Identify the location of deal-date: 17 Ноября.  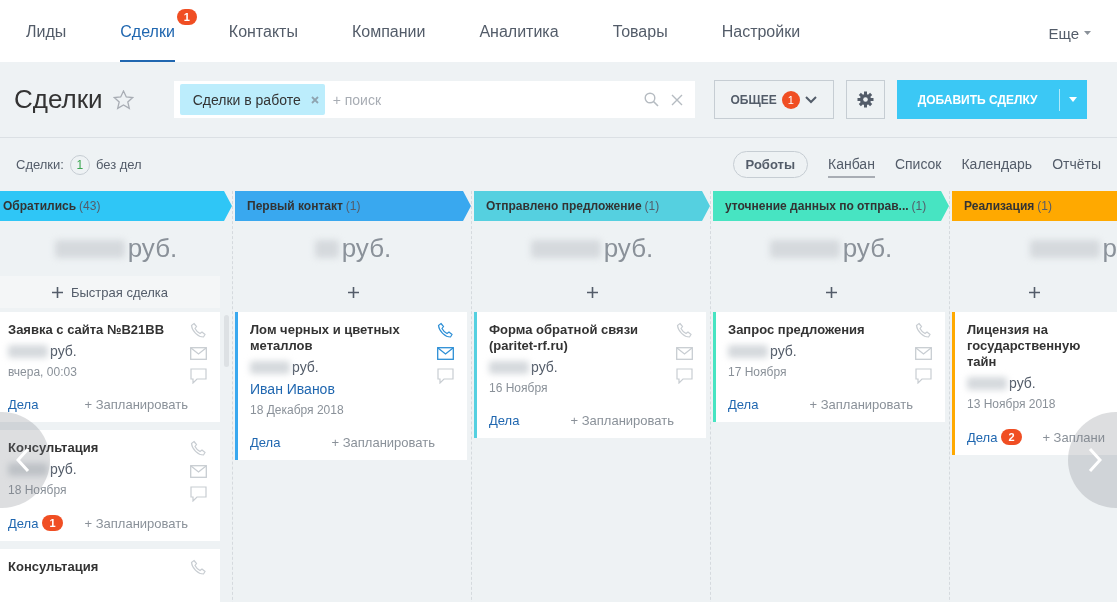
(758, 372).